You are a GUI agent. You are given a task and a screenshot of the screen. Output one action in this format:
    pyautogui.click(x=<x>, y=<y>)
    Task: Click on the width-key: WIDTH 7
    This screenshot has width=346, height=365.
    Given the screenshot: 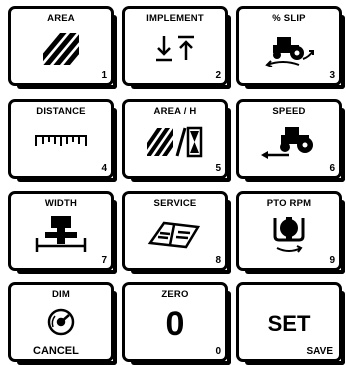 What is the action you would take?
    pyautogui.click(x=62, y=232)
    